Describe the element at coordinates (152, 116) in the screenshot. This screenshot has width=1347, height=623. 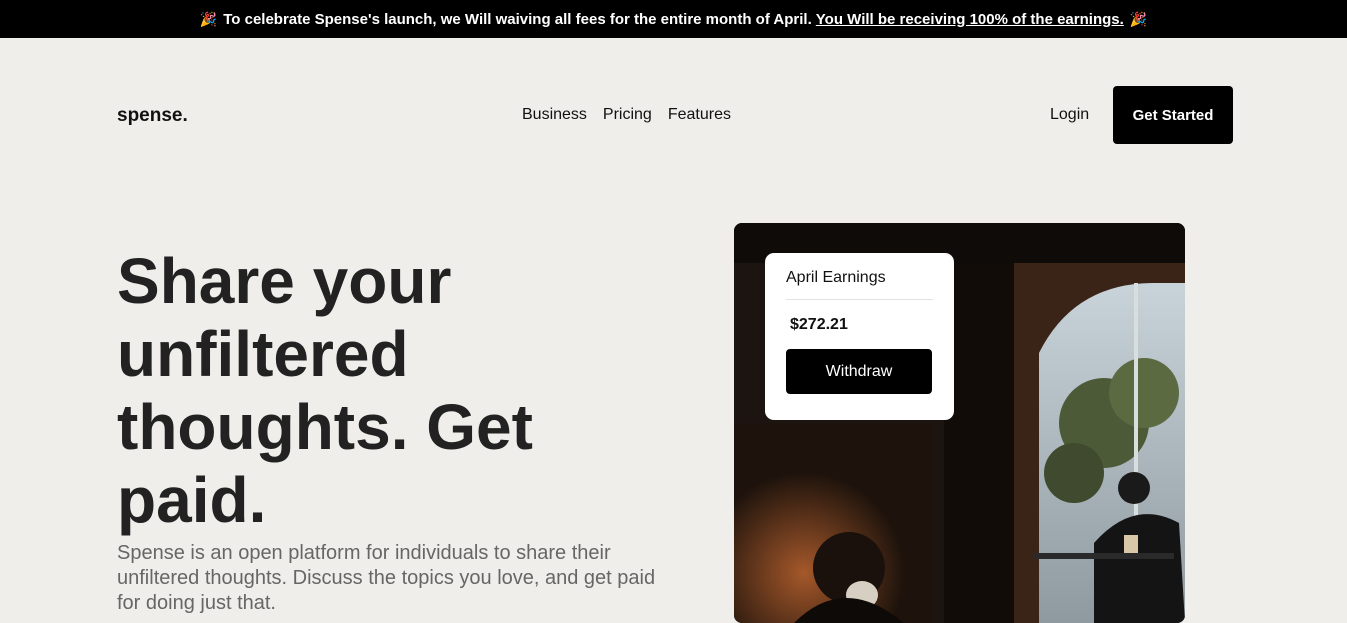
I see `logo: spense.` at that location.